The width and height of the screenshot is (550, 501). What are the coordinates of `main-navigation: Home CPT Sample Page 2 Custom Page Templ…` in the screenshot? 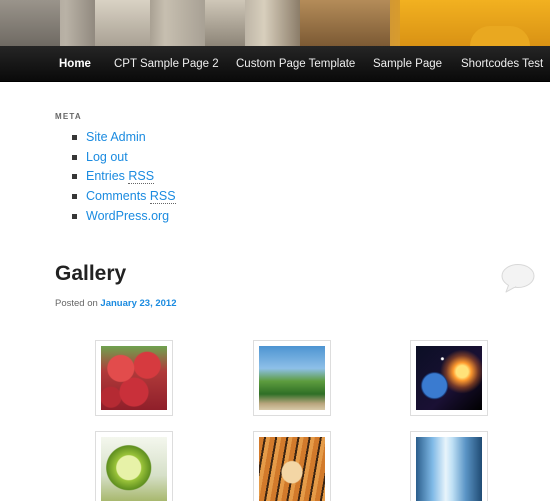 It's located at (275, 64).